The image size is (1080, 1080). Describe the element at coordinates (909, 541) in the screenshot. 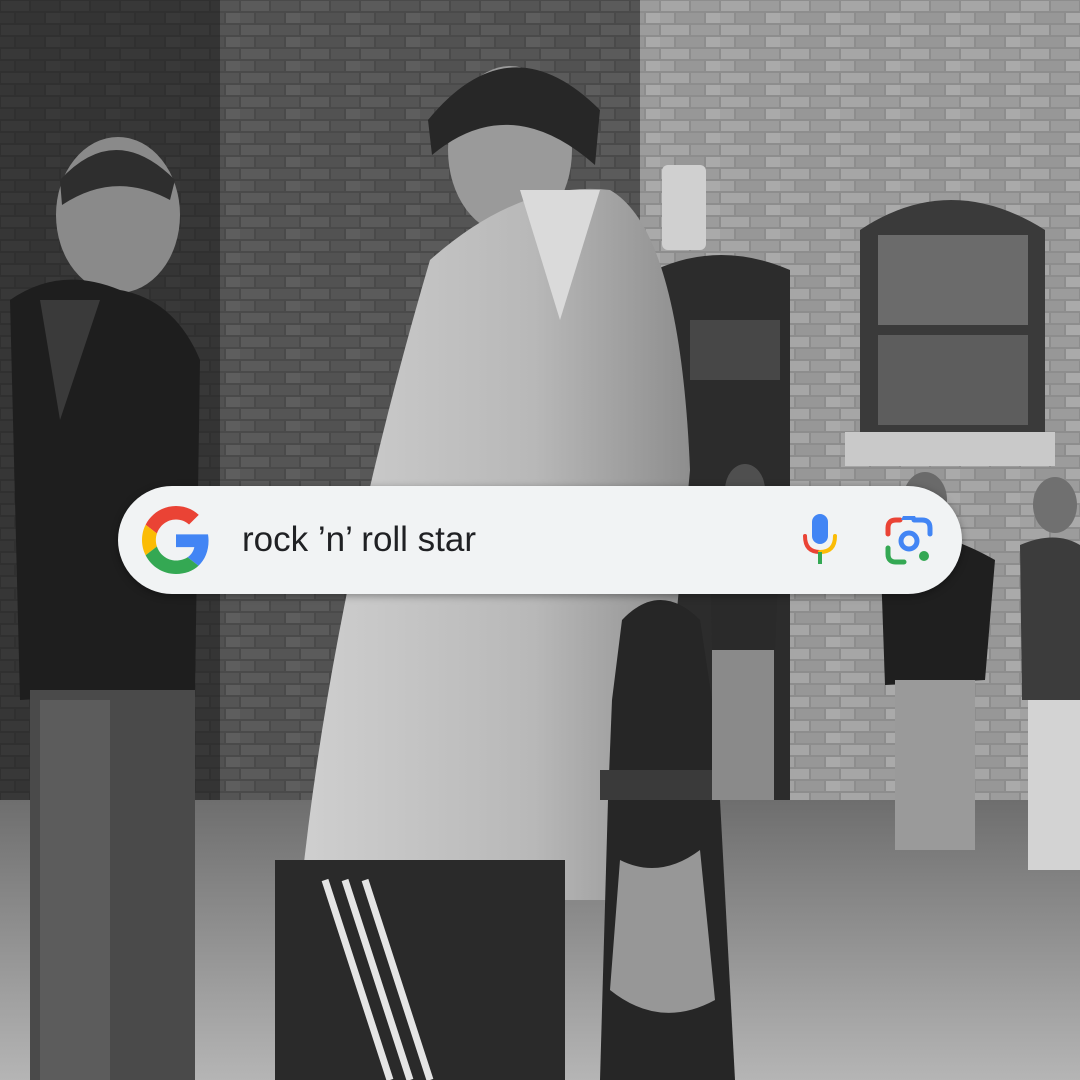

I see `google-lens-icon` at that location.